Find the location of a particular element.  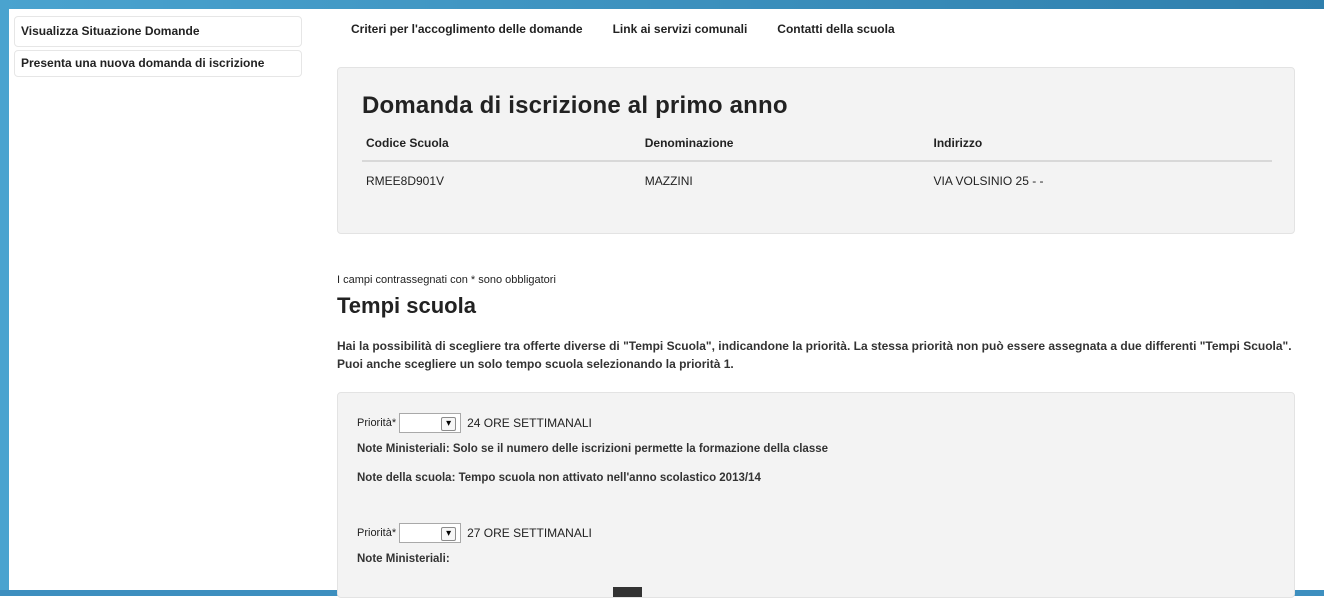

column-header-denominazione: Denominazione is located at coordinates (689, 143).